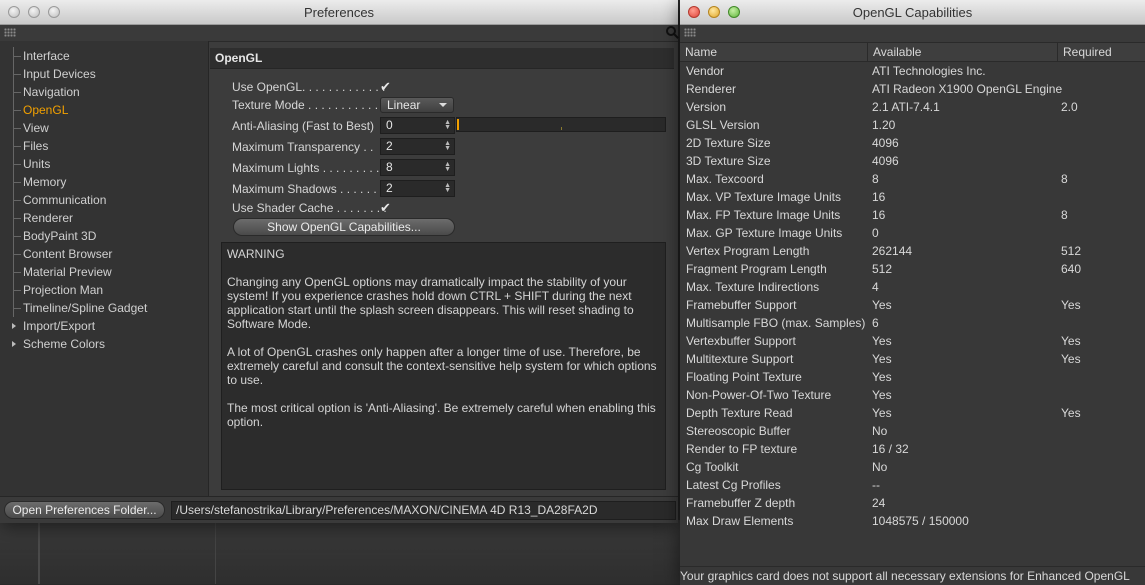 The width and height of the screenshot is (1145, 585). What do you see at coordinates (875, 287) in the screenshot?
I see `cell-available: 4` at bounding box center [875, 287].